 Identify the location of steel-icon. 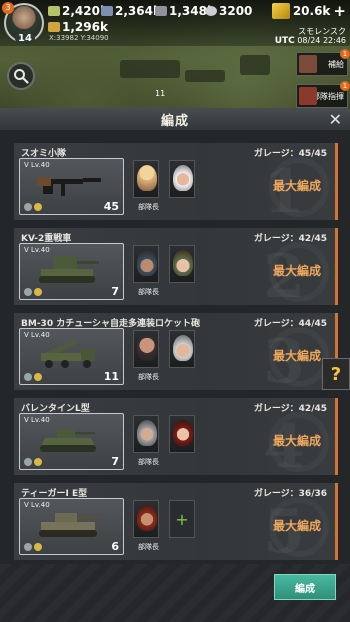
(161, 11).